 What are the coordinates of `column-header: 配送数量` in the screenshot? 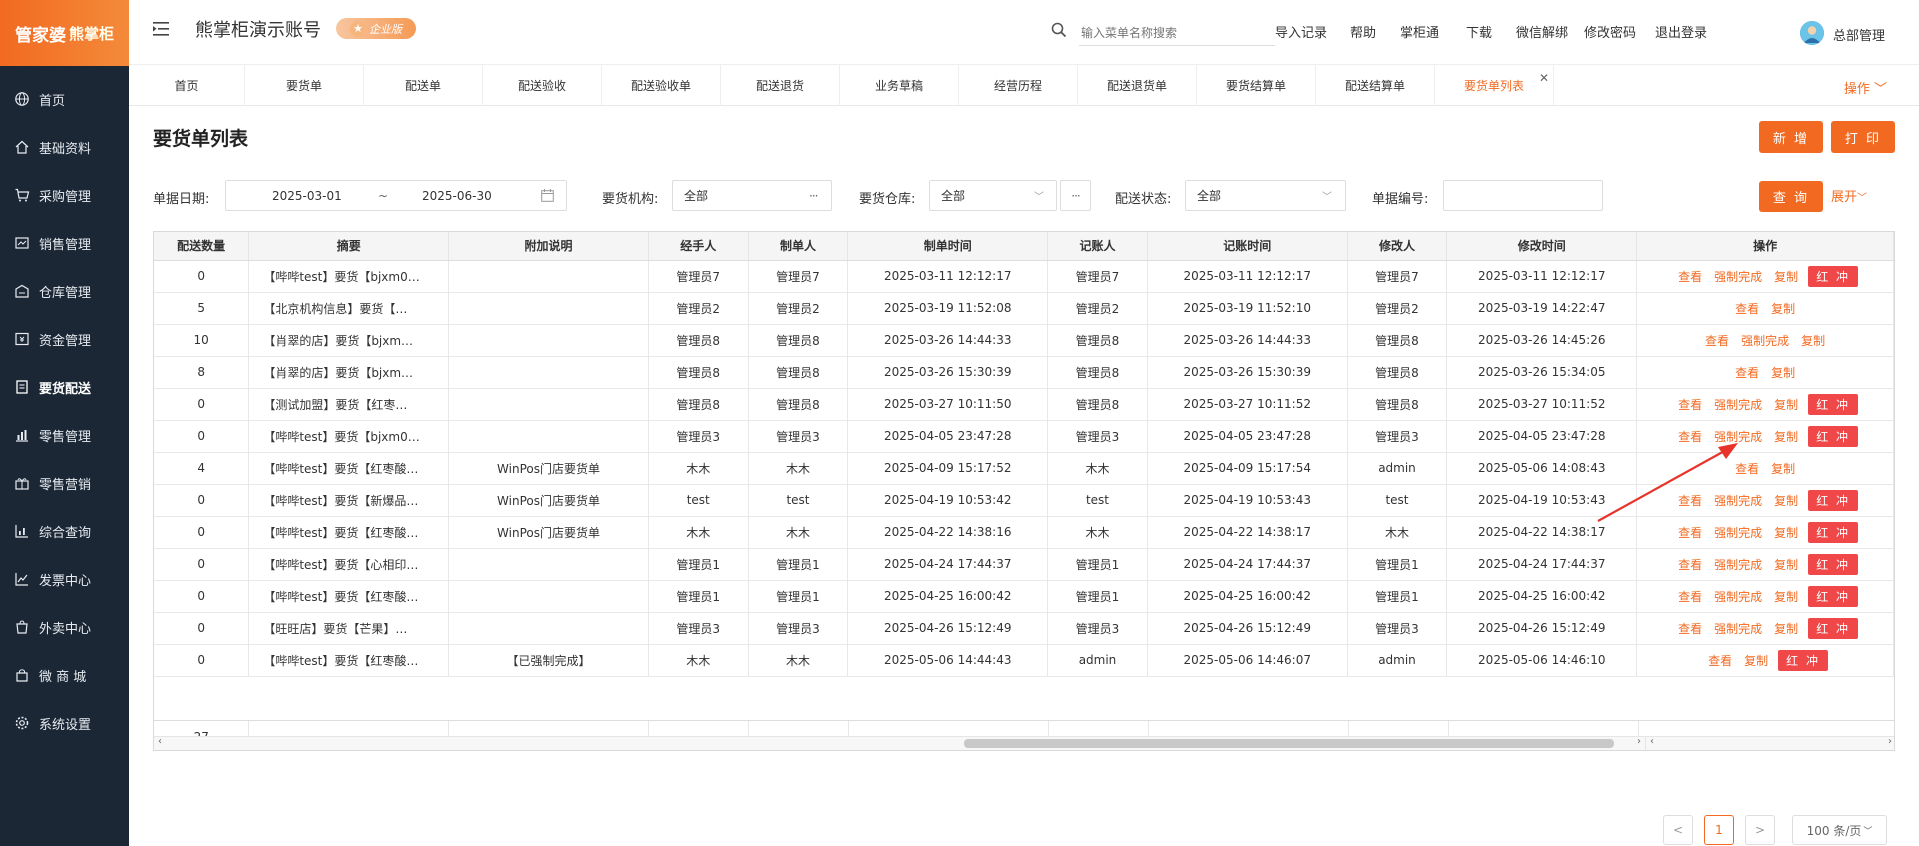 It's located at (202, 246).